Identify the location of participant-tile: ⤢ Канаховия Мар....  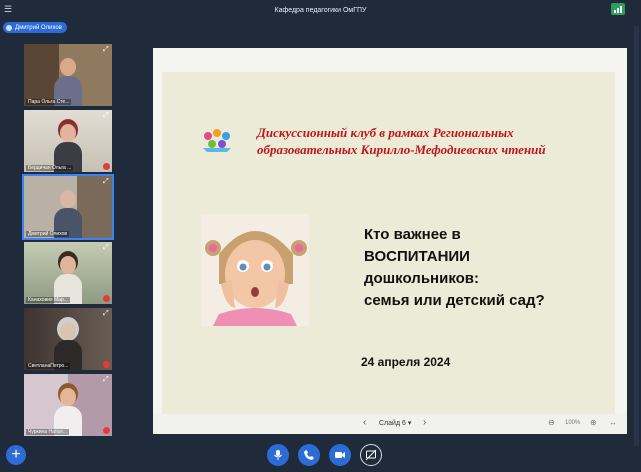
(68, 273).